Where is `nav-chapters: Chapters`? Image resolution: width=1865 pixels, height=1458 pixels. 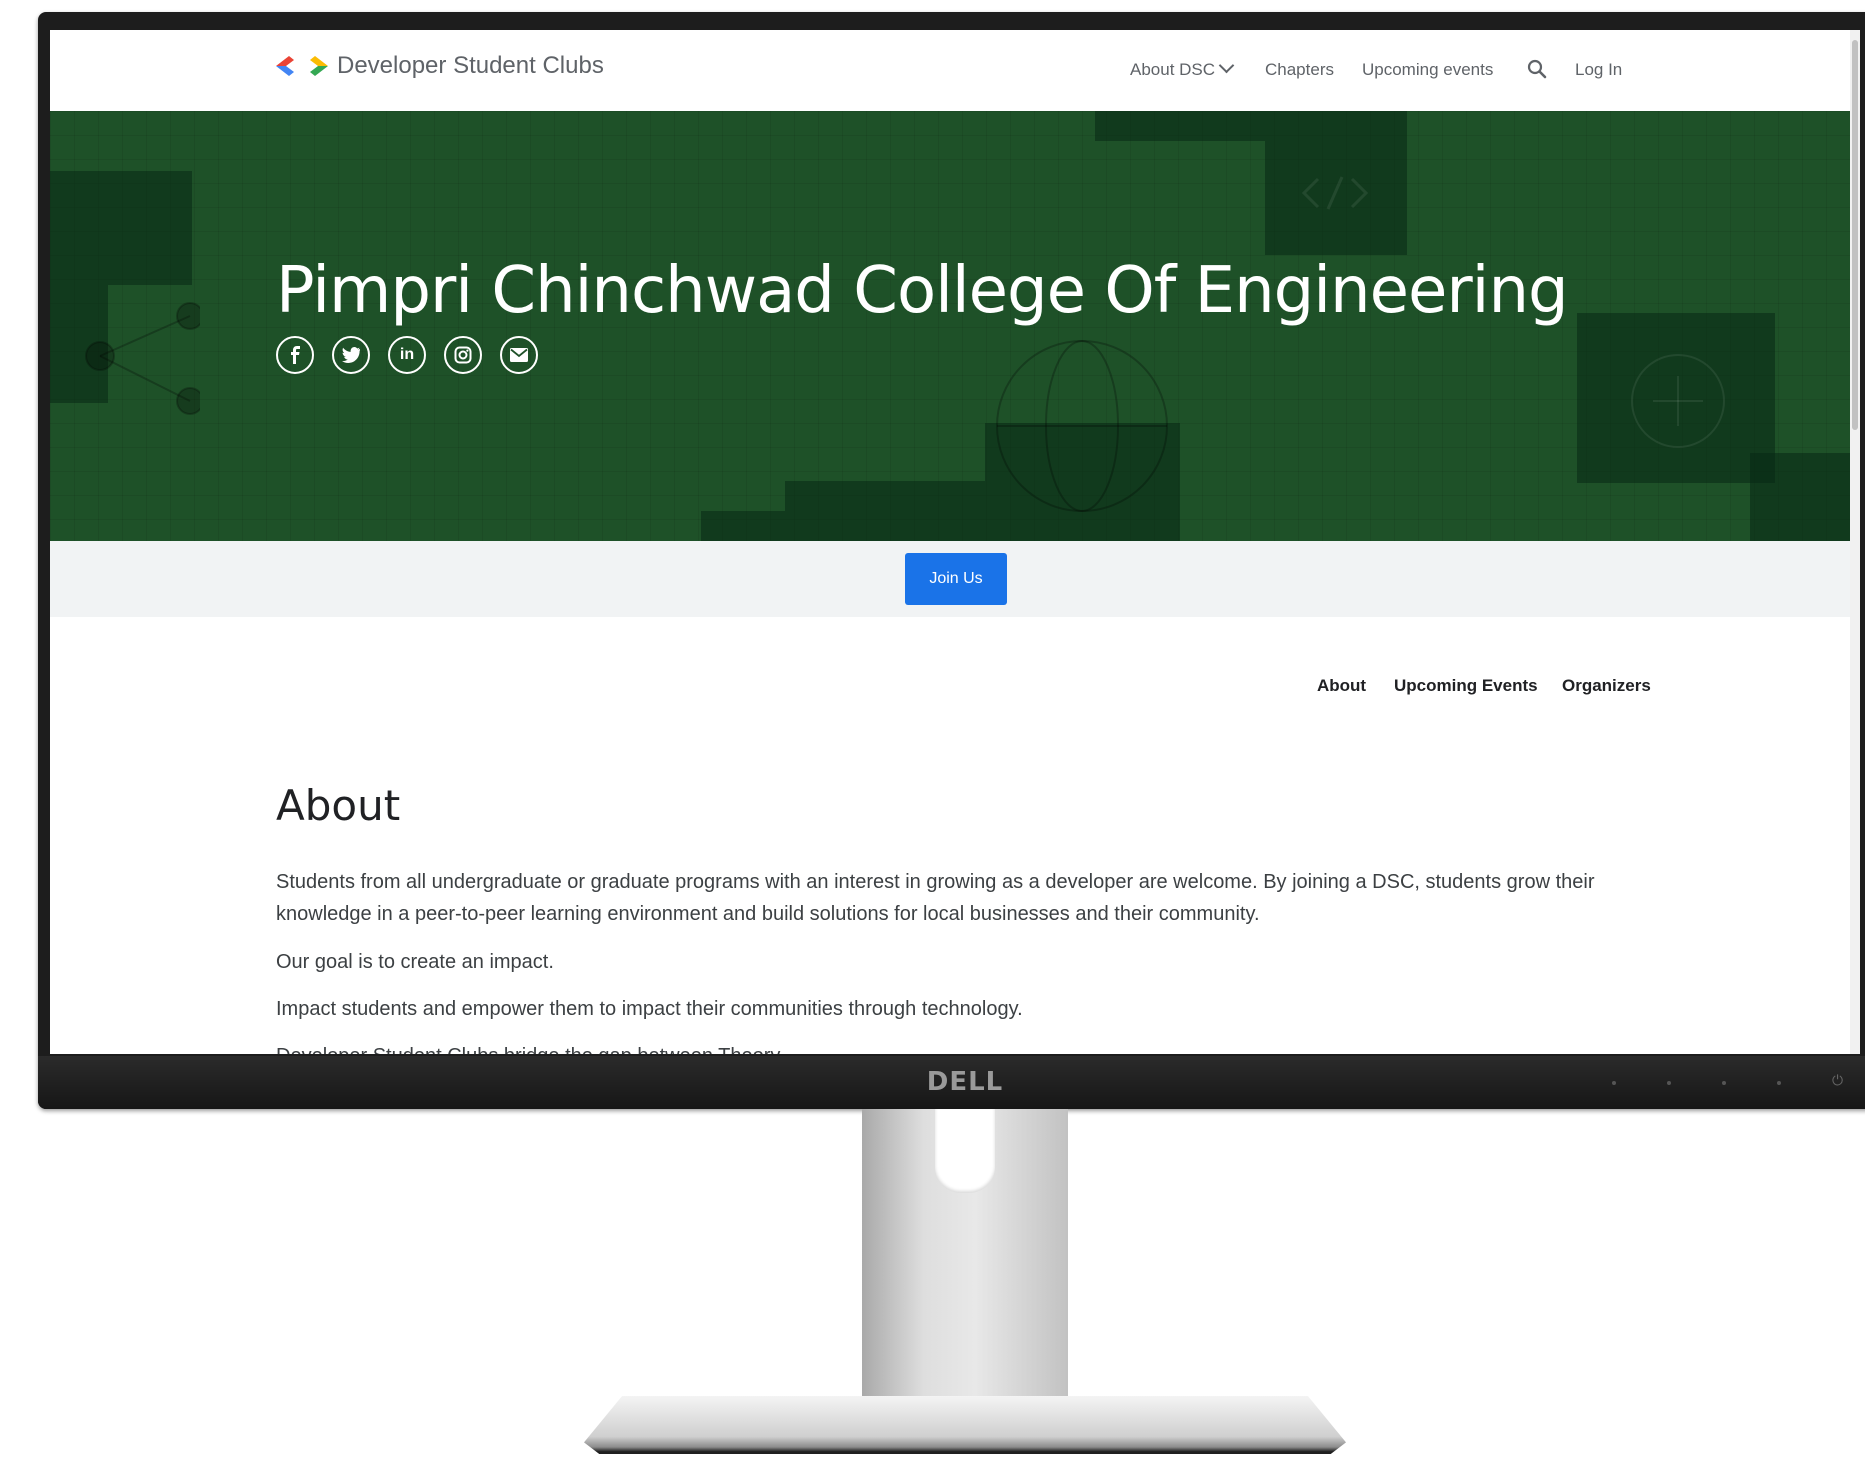
nav-chapters: Chapters is located at coordinates (1299, 70).